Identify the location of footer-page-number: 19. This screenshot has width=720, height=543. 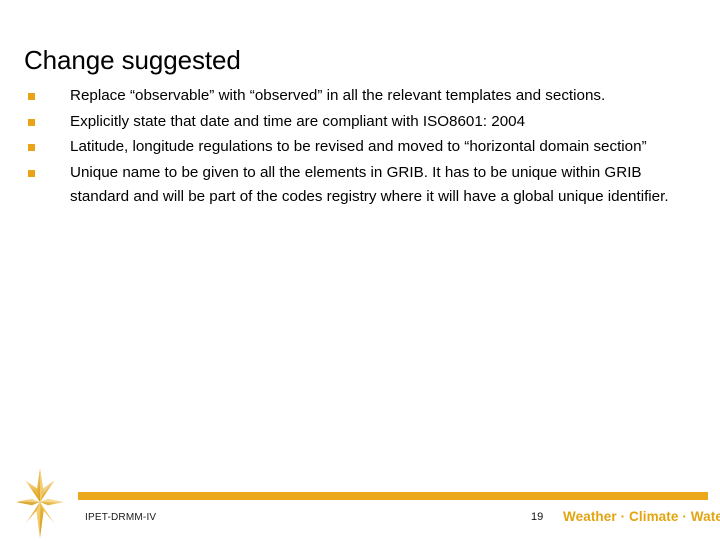
(537, 517).